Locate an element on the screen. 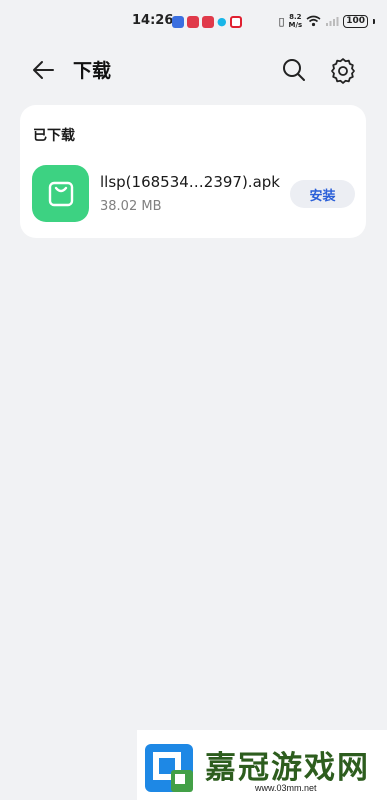  signal-icon is located at coordinates (332, 21).